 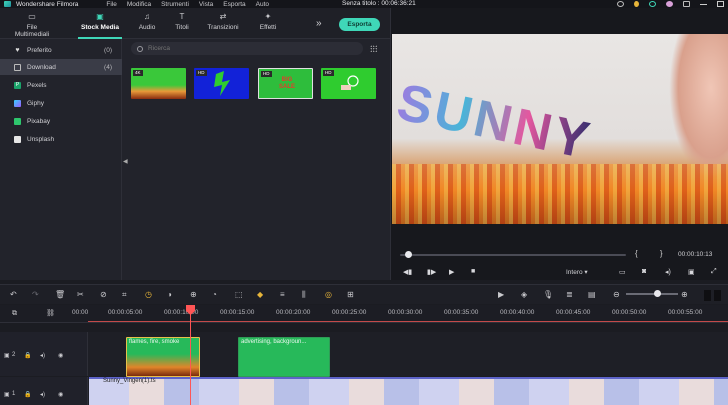 I want to click on track-2-header: ▣ 2 🔒 ◂) ◉, so click(x=44, y=354).